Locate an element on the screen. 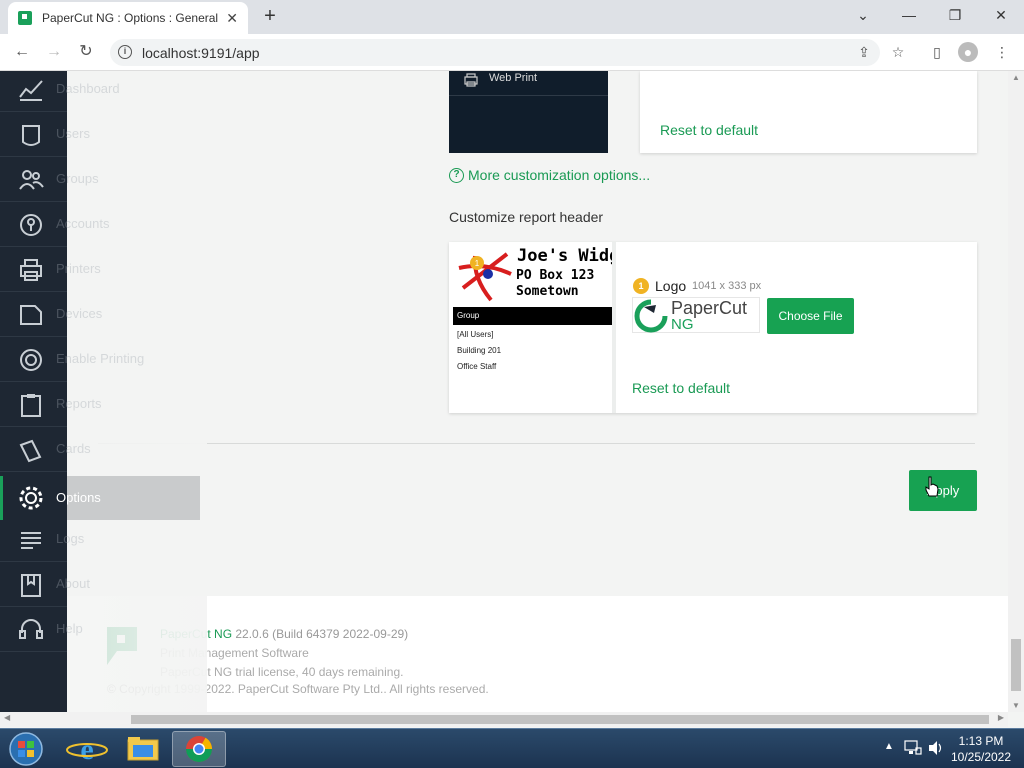 The height and width of the screenshot is (768, 1024). tab-search-icon: ⌄ is located at coordinates (863, 15).